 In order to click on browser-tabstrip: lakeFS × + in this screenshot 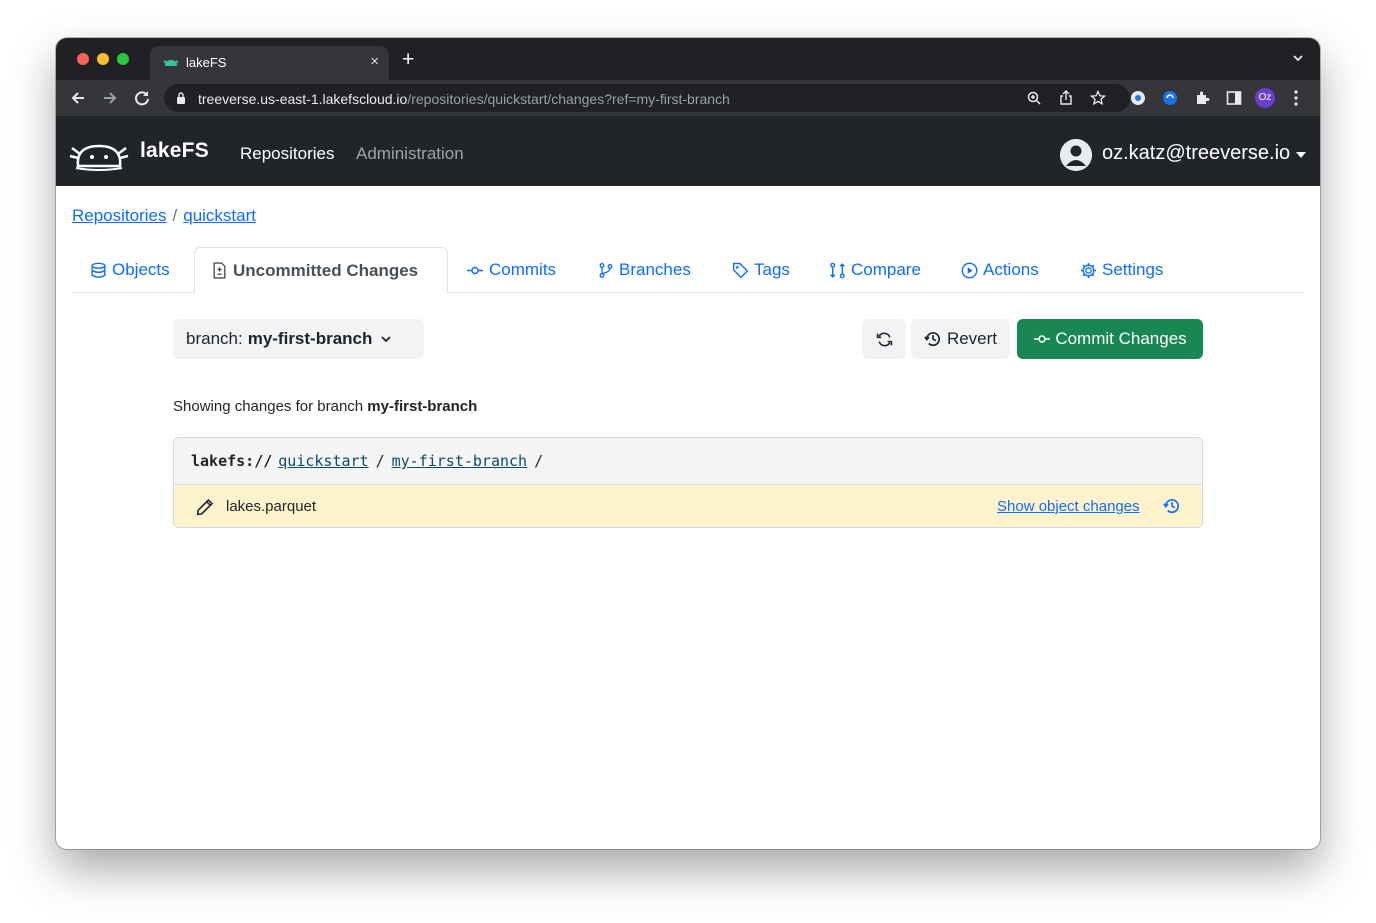, I will do `click(688, 59)`.